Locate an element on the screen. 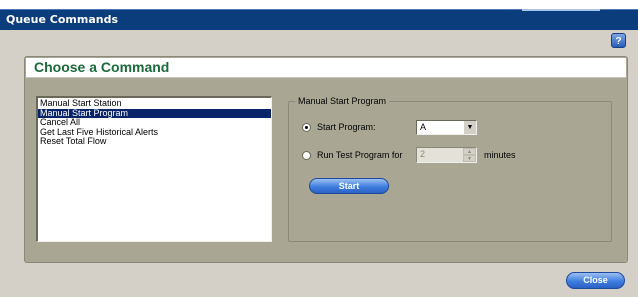 This screenshot has width=638, height=297. panel-header: Choose a Command is located at coordinates (326, 68).